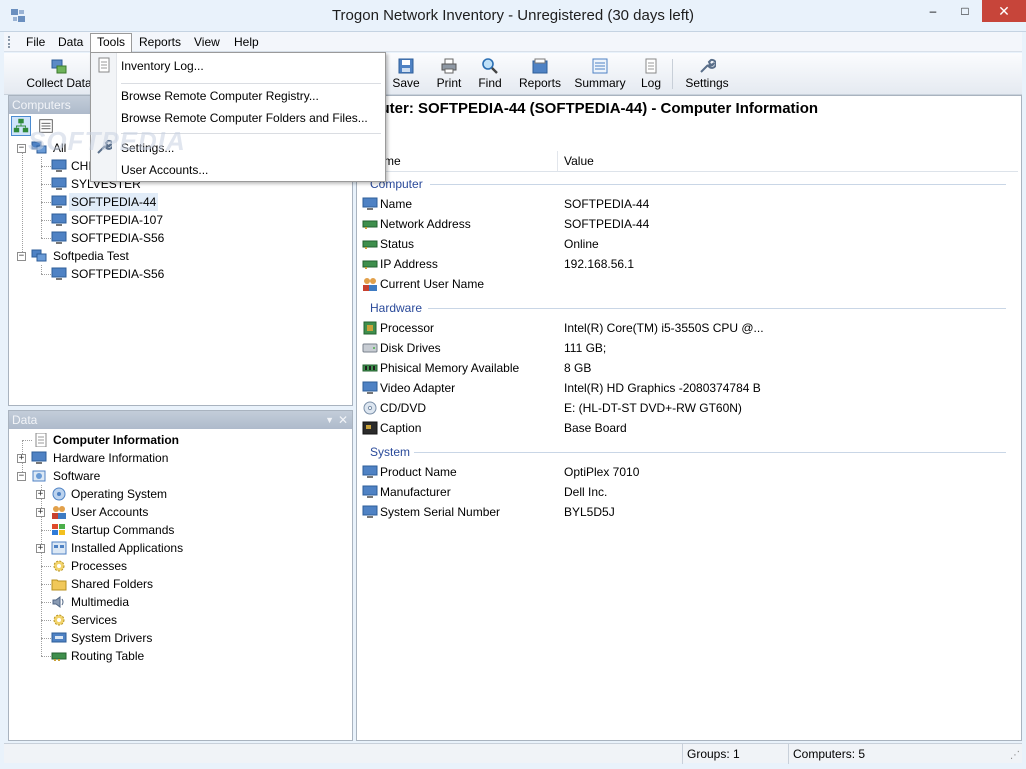 The image size is (1026, 769). I want to click on data-item-processes: Processes, so click(180, 566).